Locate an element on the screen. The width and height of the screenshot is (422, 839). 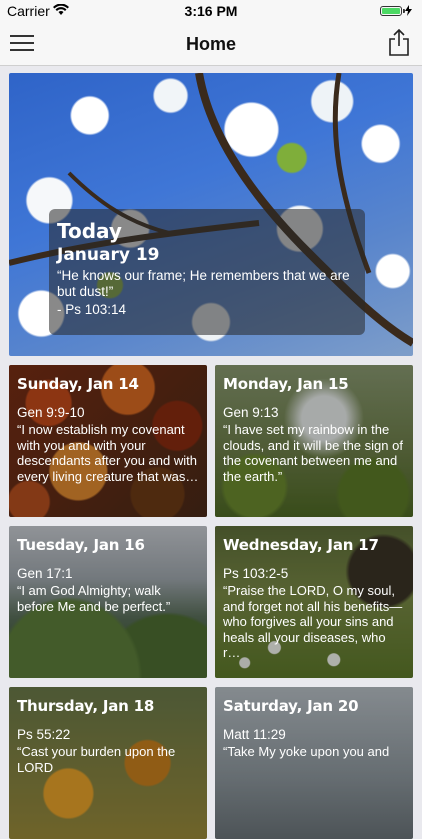
card-reference: Gen 17:1 is located at coordinates (45, 573).